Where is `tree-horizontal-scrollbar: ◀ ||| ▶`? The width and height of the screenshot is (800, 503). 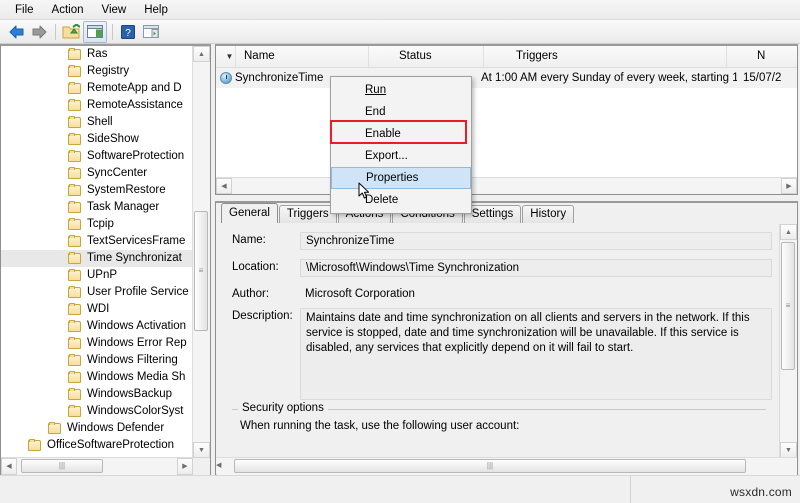
tree-horizontal-scrollbar: ◀ ||| ▶ is located at coordinates (97, 466).